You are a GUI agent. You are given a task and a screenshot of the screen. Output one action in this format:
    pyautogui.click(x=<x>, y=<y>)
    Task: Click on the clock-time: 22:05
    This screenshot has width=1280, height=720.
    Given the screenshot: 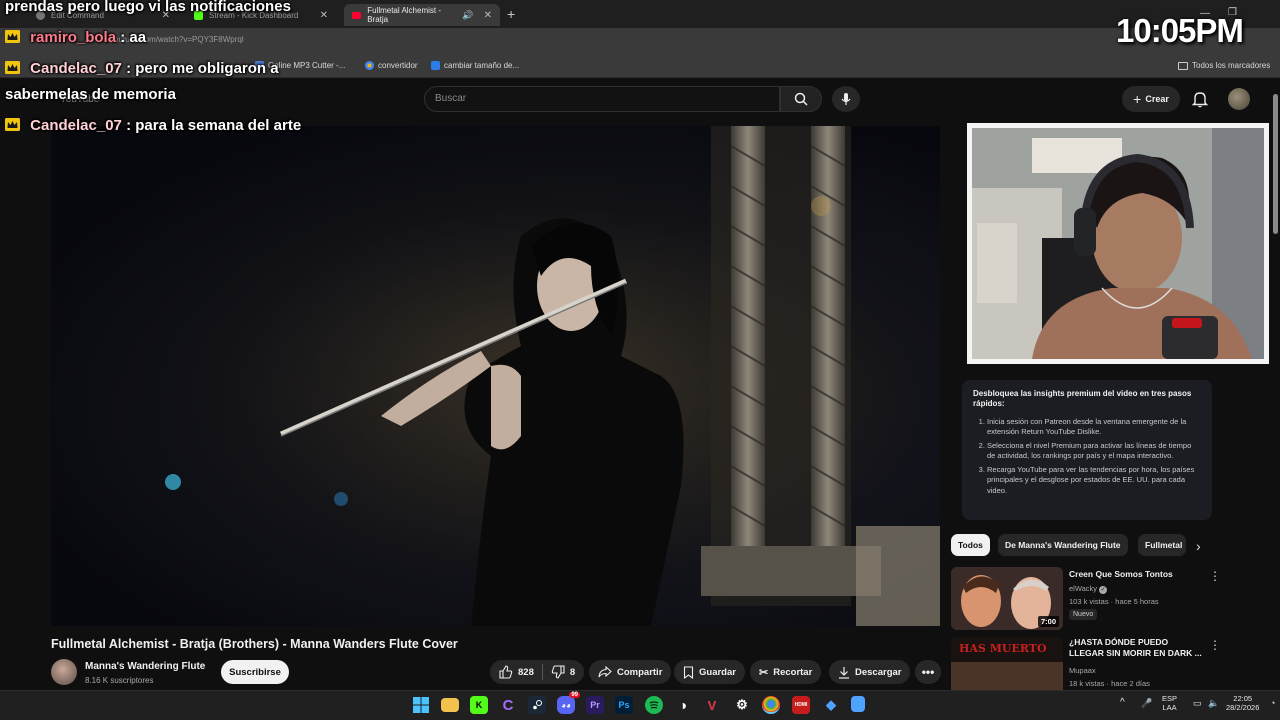 What is the action you would take?
    pyautogui.click(x=1243, y=698)
    